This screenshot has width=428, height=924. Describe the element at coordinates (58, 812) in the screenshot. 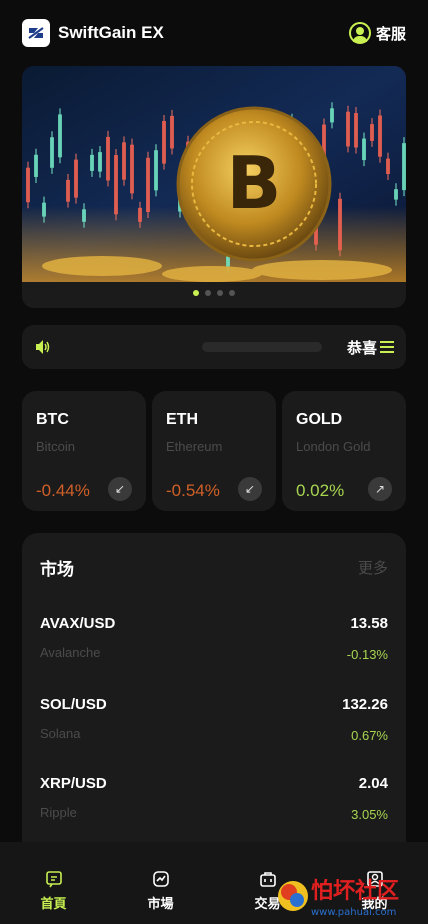

I see `market-name: Ripple` at that location.